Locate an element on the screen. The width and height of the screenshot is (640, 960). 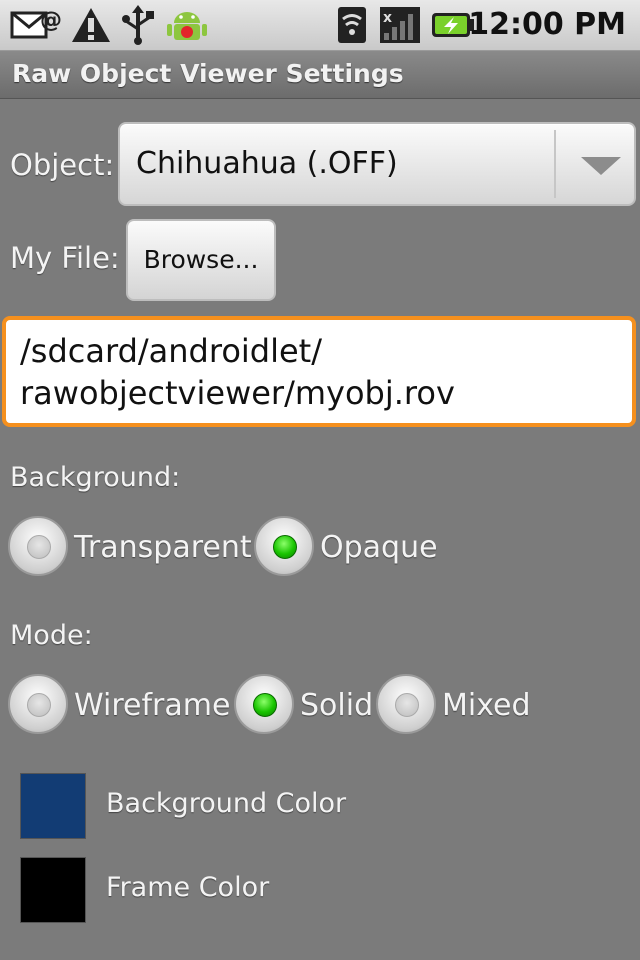
android-icon is located at coordinates (187, 26).